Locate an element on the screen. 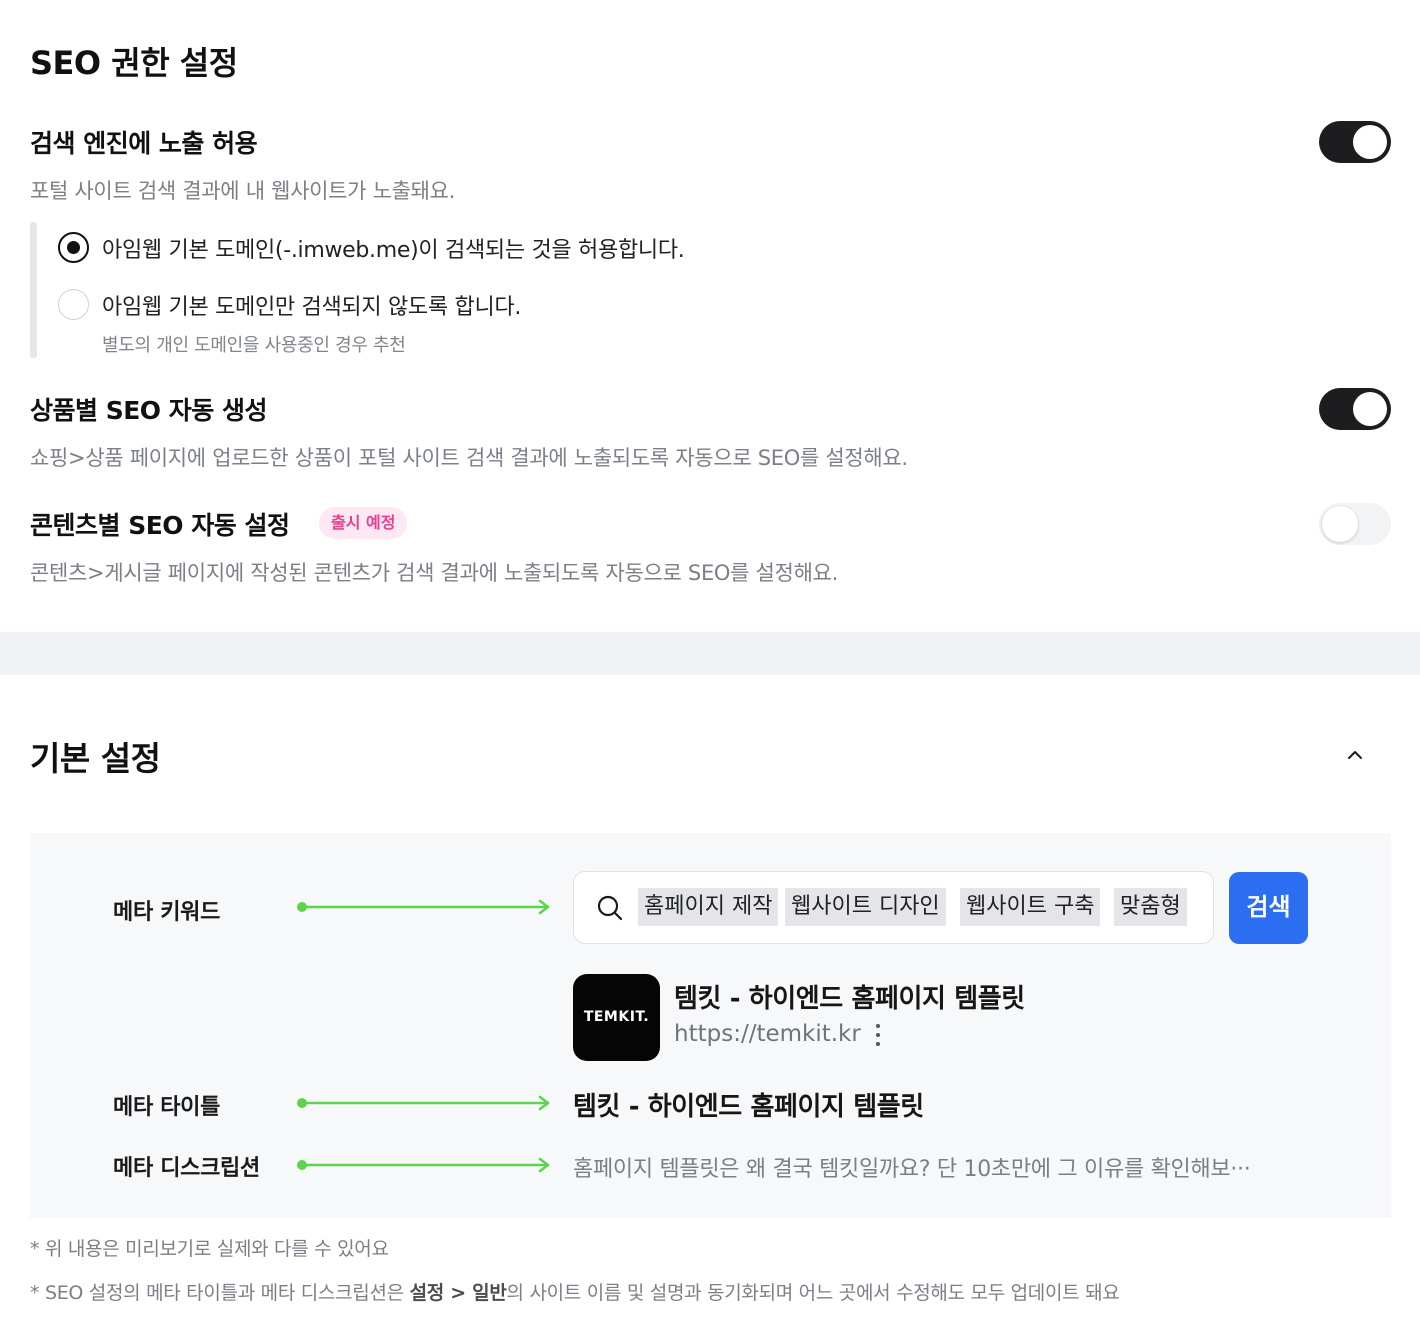 The width and height of the screenshot is (1420, 1332). chevron-up-icon is located at coordinates (1355, 755).